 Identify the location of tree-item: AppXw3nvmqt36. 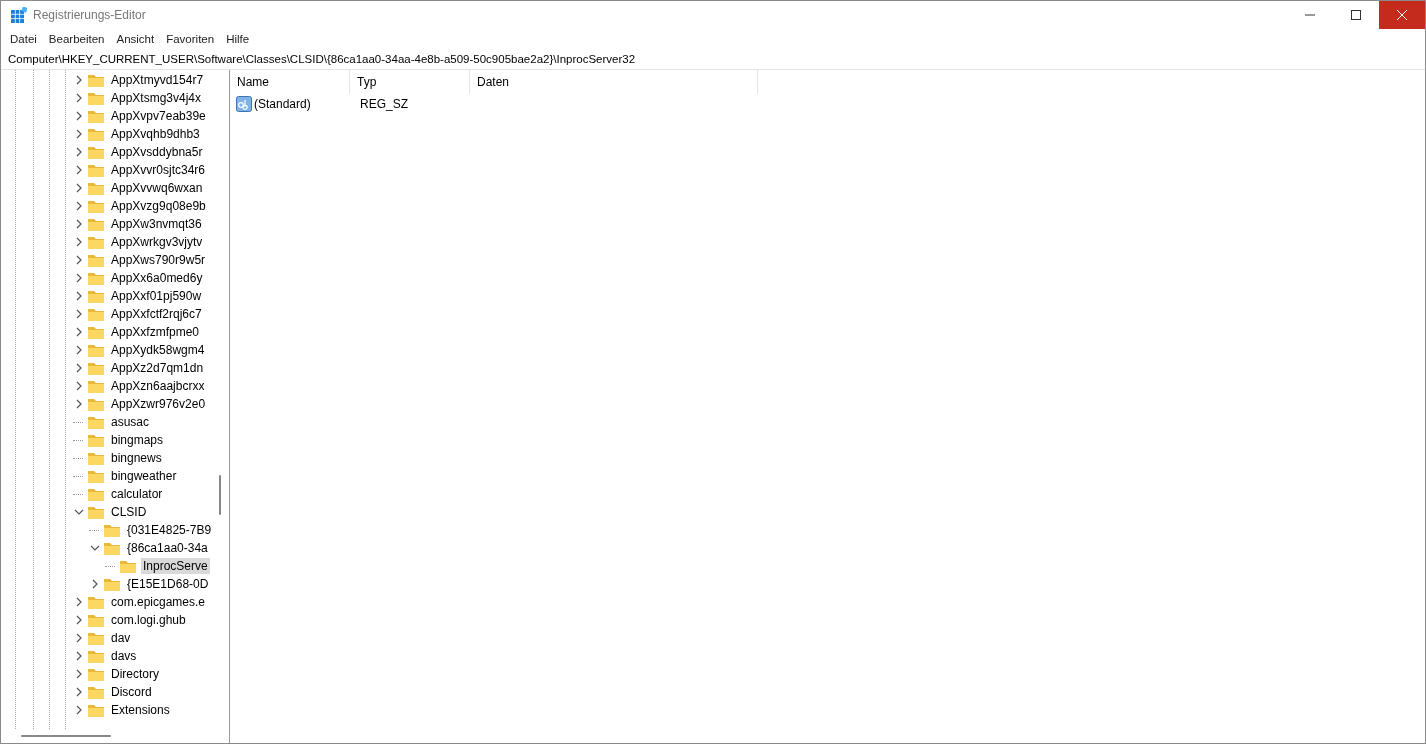
(156, 224).